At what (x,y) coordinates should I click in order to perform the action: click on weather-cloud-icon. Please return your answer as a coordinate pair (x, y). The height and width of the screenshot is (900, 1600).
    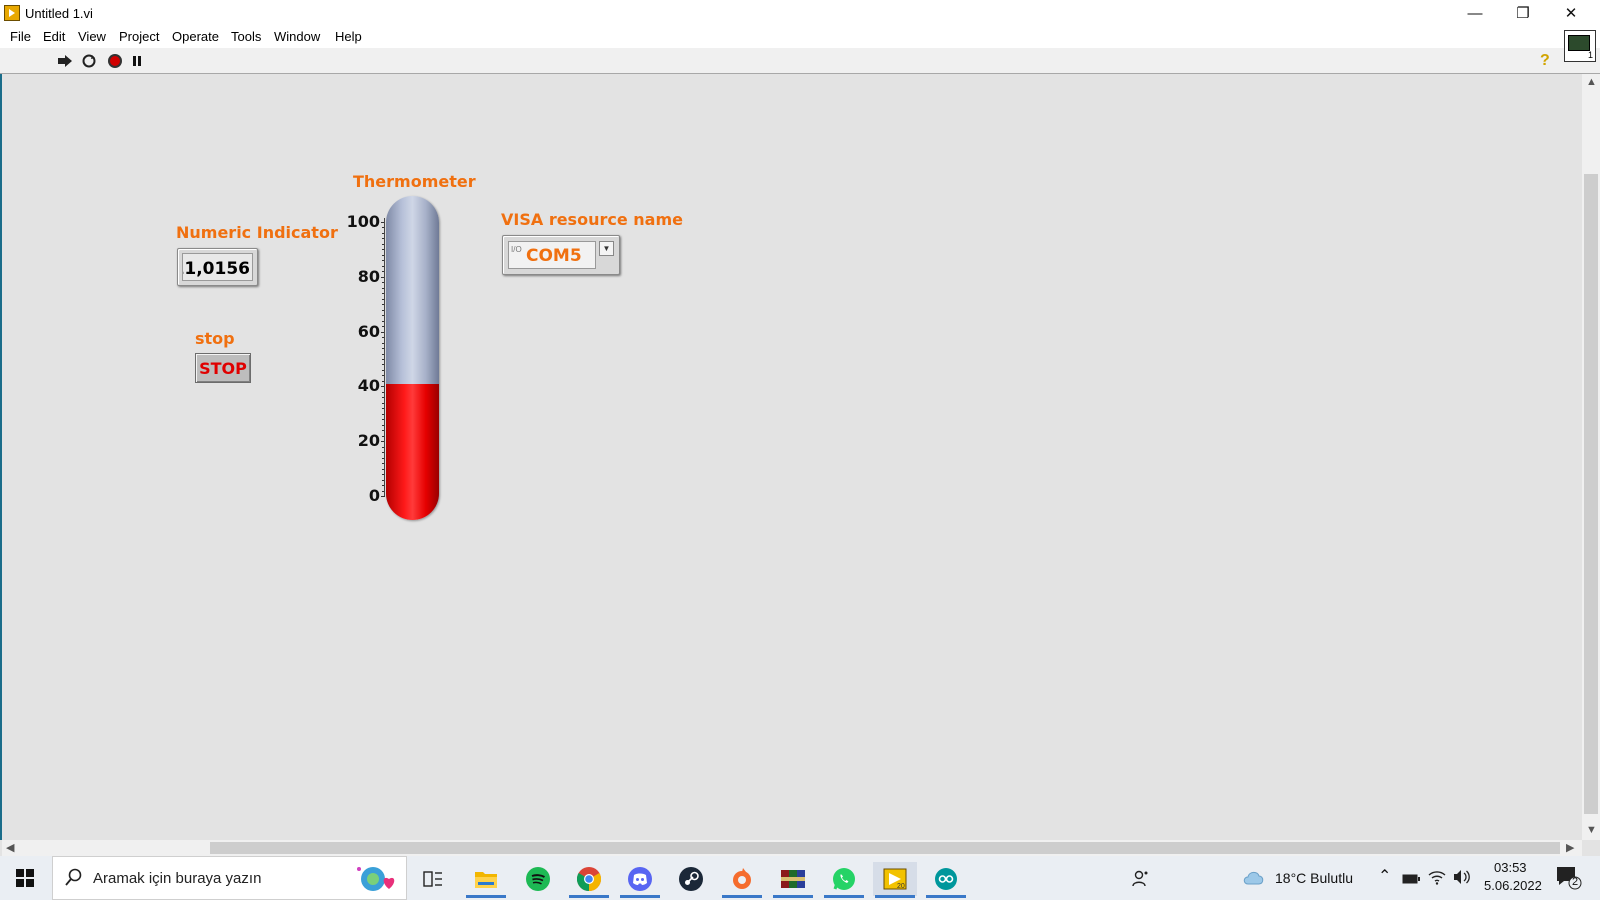
    Looking at the image, I should click on (1254, 879).